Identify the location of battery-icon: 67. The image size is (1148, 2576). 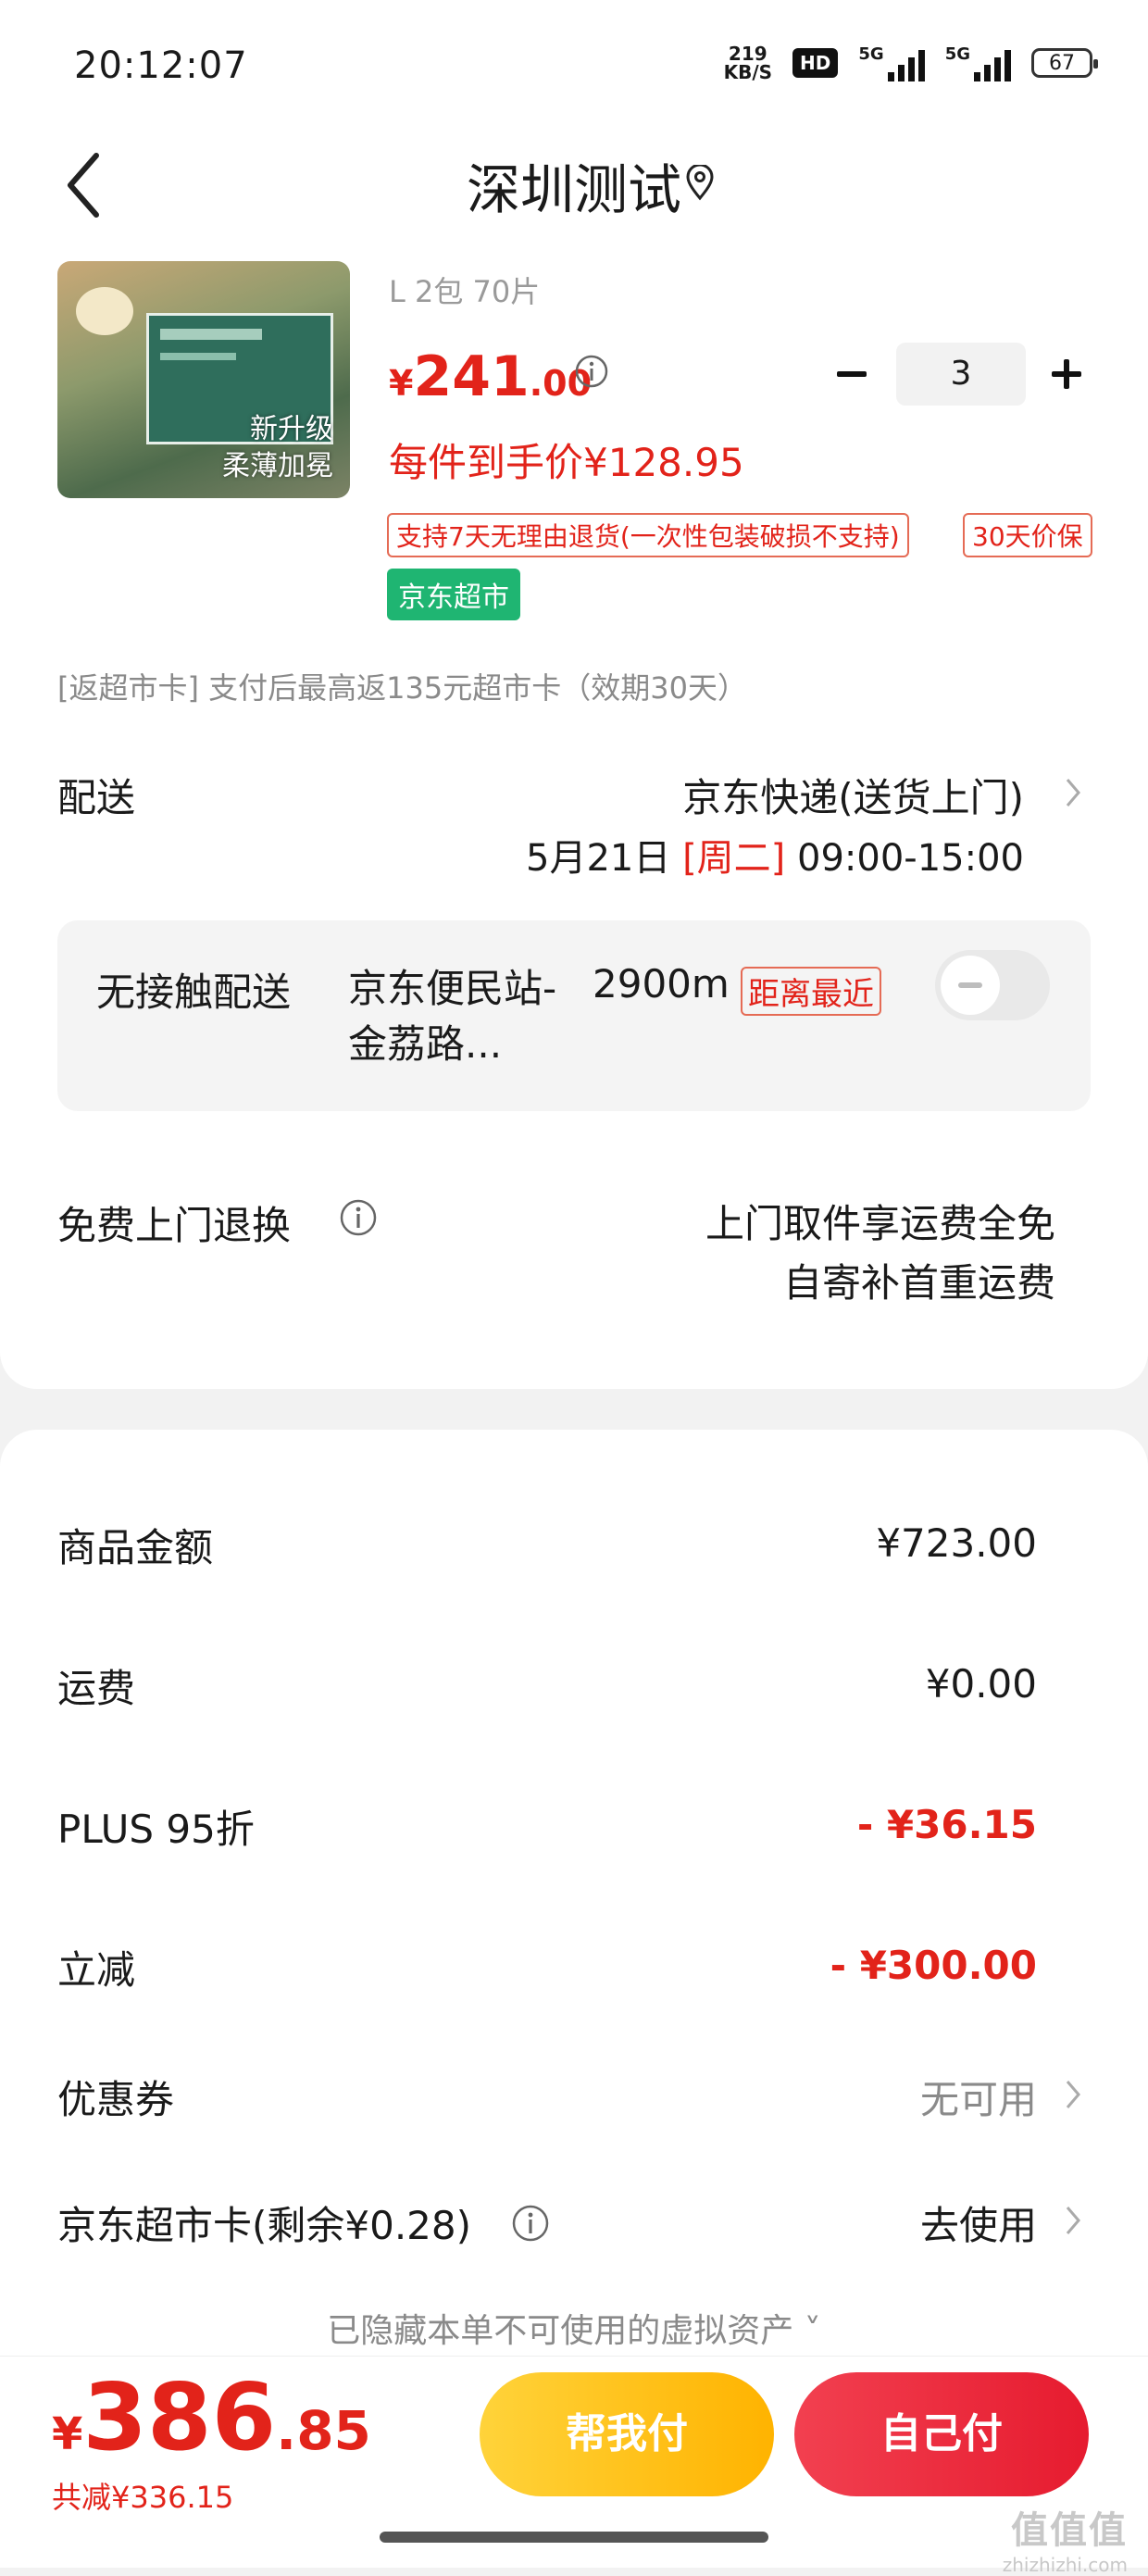
(1064, 63).